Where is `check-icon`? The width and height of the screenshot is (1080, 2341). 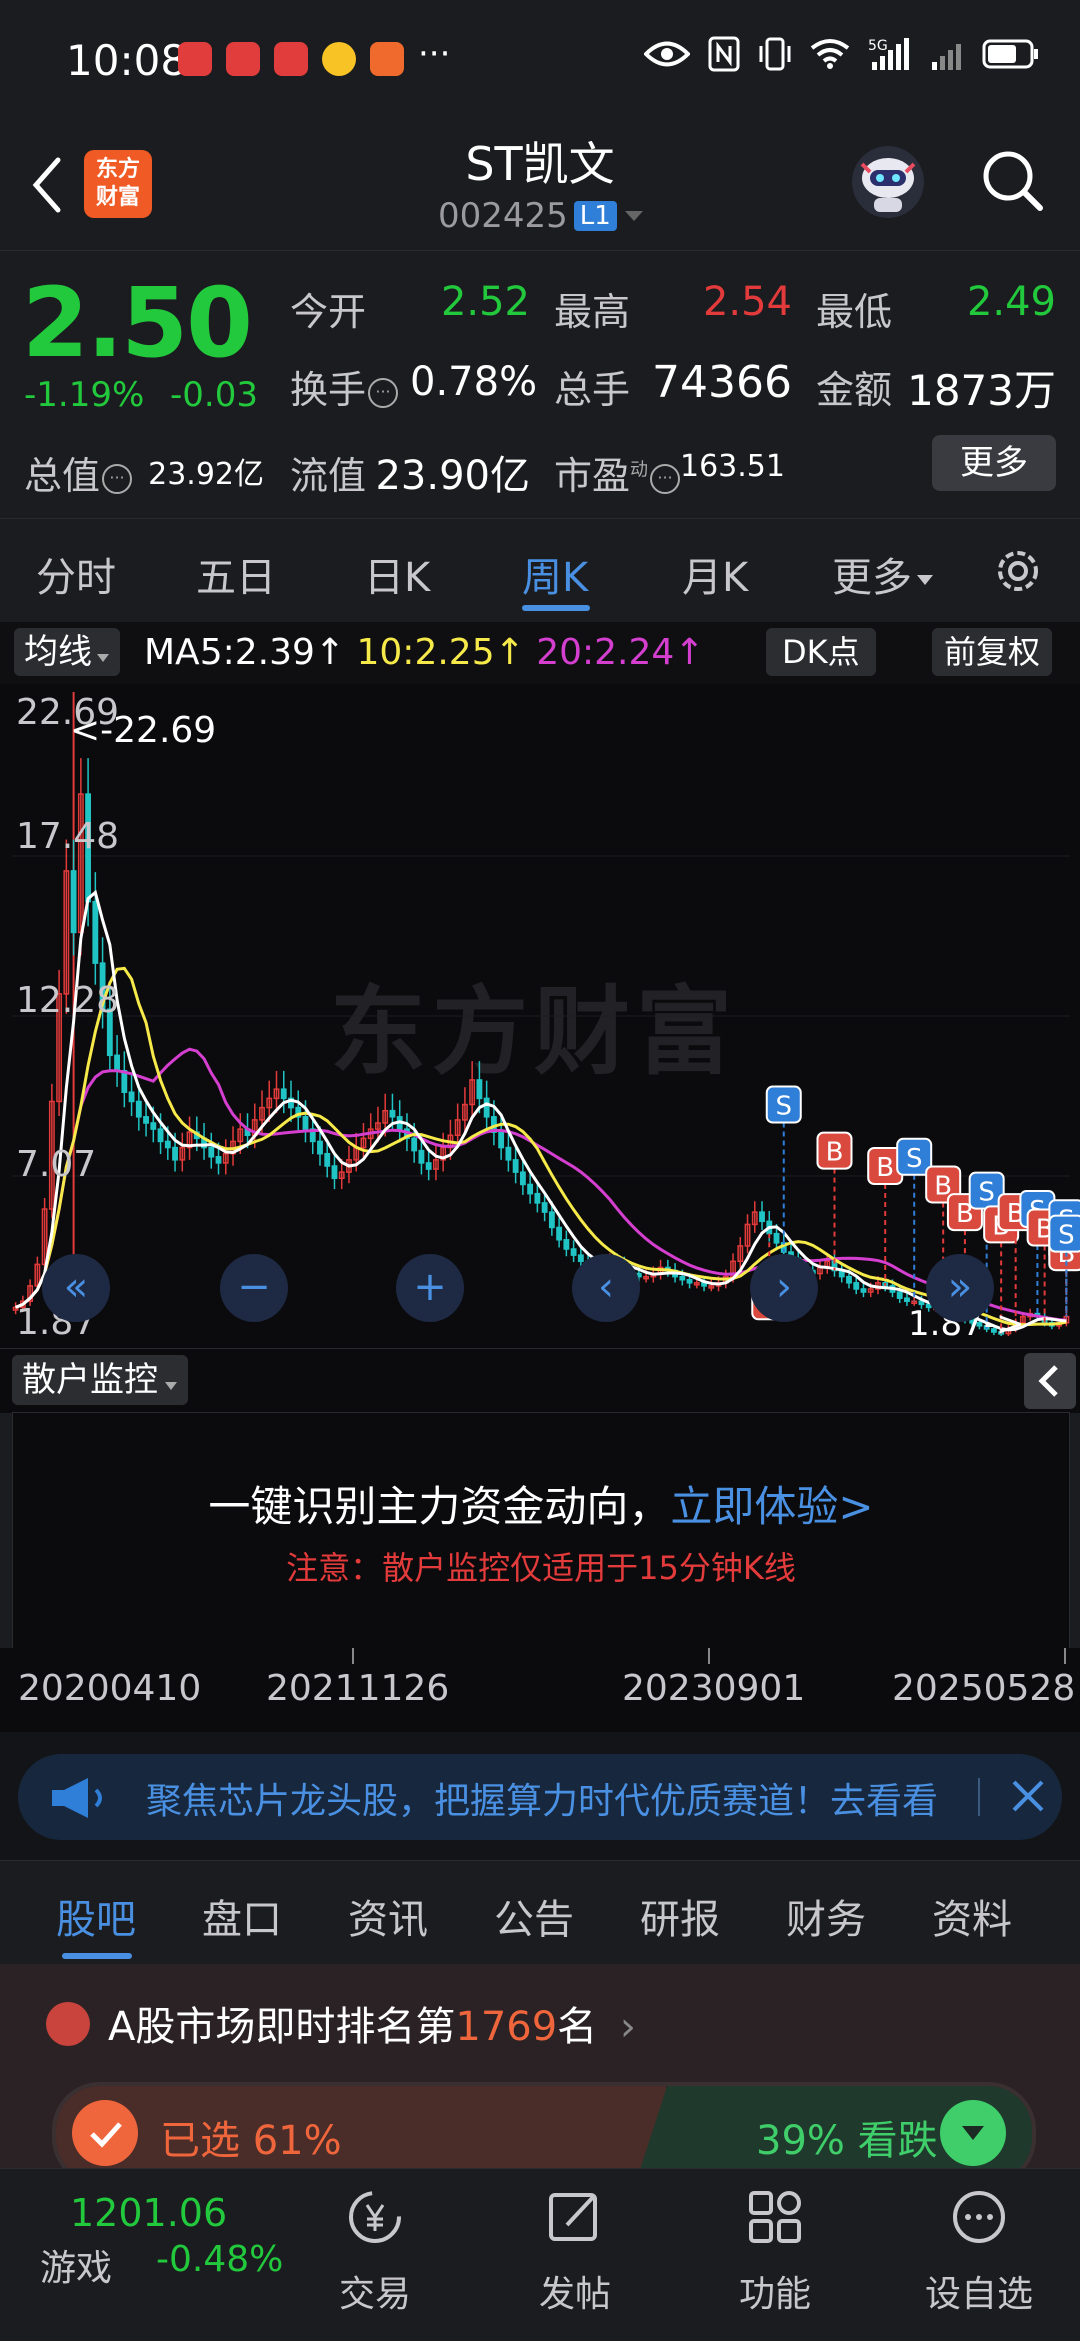
check-icon is located at coordinates (105, 2133).